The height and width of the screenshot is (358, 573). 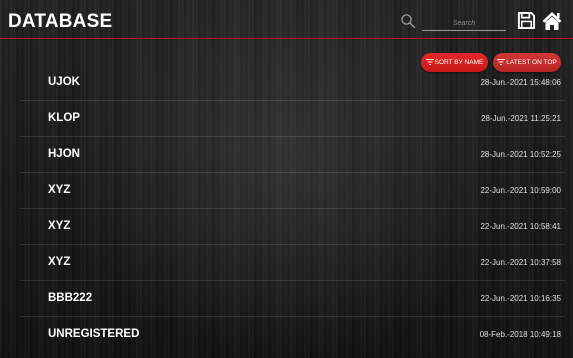 I want to click on list-item: BBB222 22-Jun.-2021 10:16:35, so click(x=286, y=299).